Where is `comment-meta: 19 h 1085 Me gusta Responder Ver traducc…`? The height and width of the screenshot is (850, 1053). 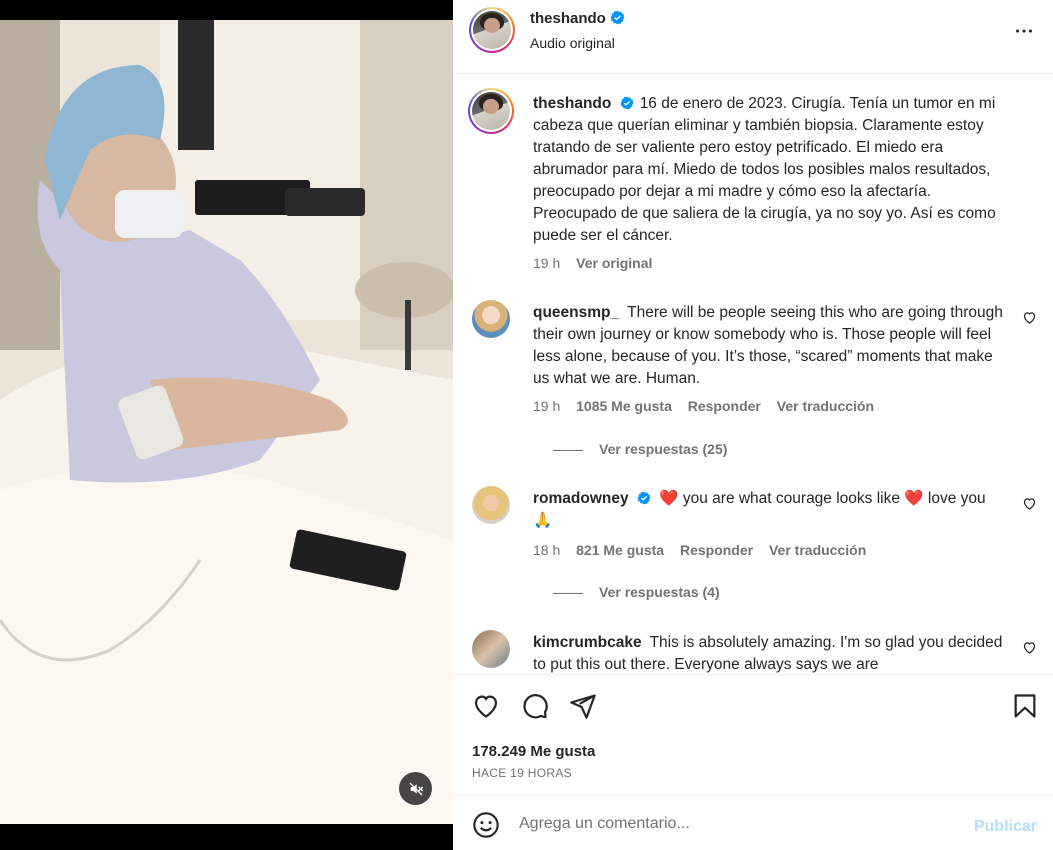 comment-meta: 19 h 1085 Me gusta Responder Ver traducc… is located at coordinates (709, 406).